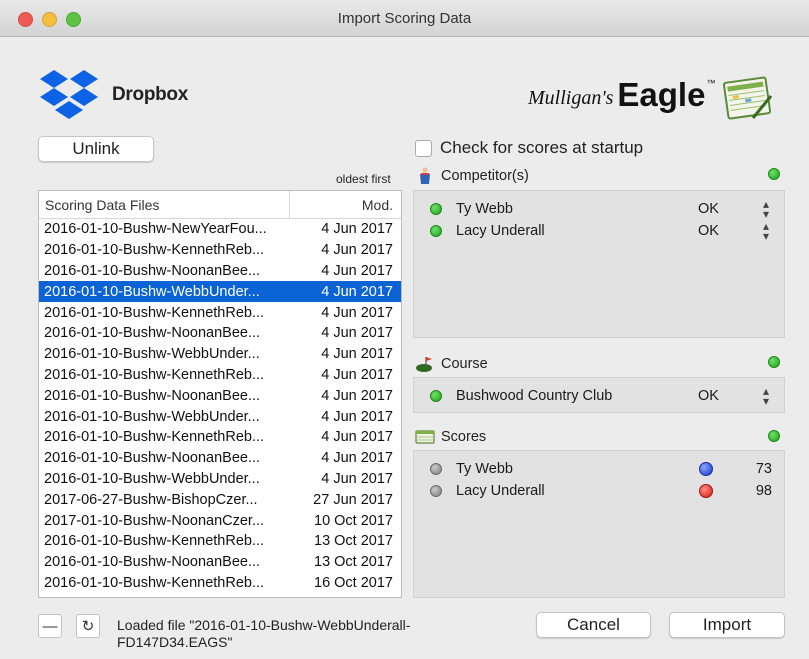 The image size is (809, 659). What do you see at coordinates (424, 364) in the screenshot?
I see `golf-green-icon` at bounding box center [424, 364].